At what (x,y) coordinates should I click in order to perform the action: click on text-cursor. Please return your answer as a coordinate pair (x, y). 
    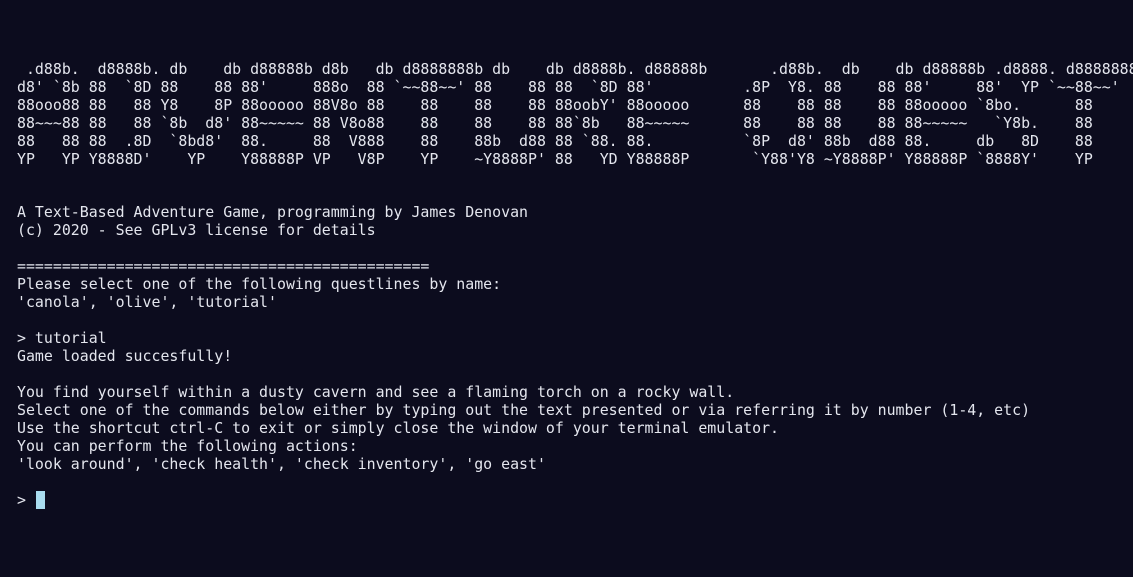
    Looking at the image, I should click on (40, 500).